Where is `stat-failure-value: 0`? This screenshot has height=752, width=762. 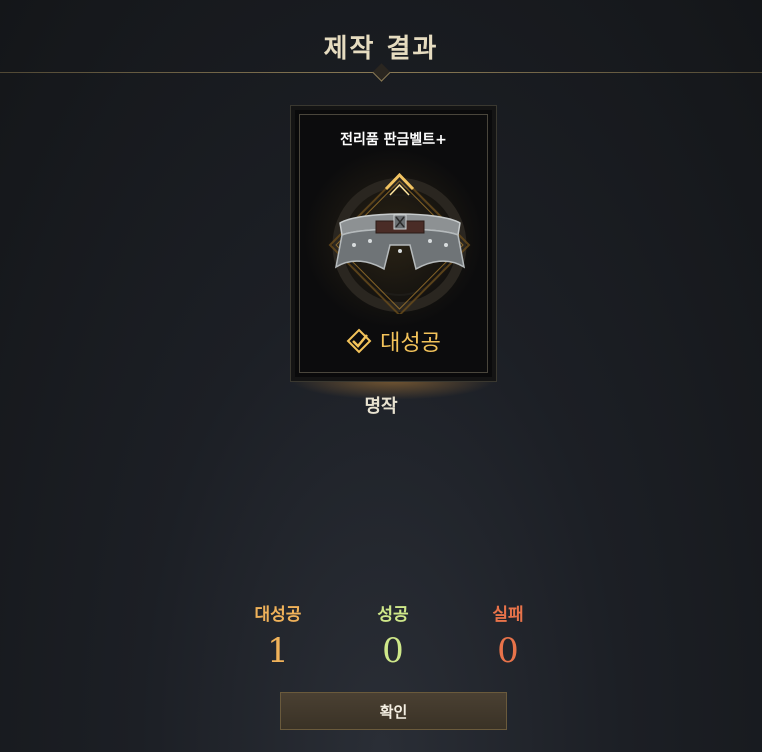
stat-failure-value: 0 is located at coordinates (508, 651).